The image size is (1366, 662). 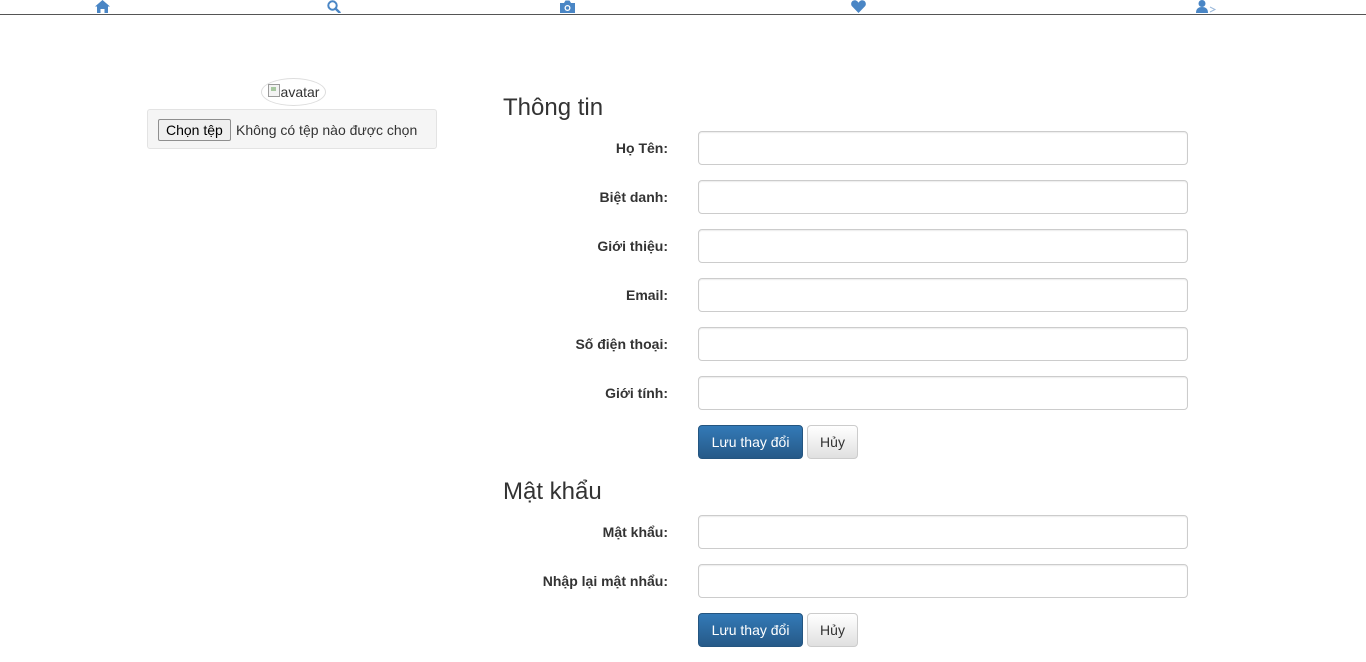 I want to click on search-icon, so click(x=334, y=7).